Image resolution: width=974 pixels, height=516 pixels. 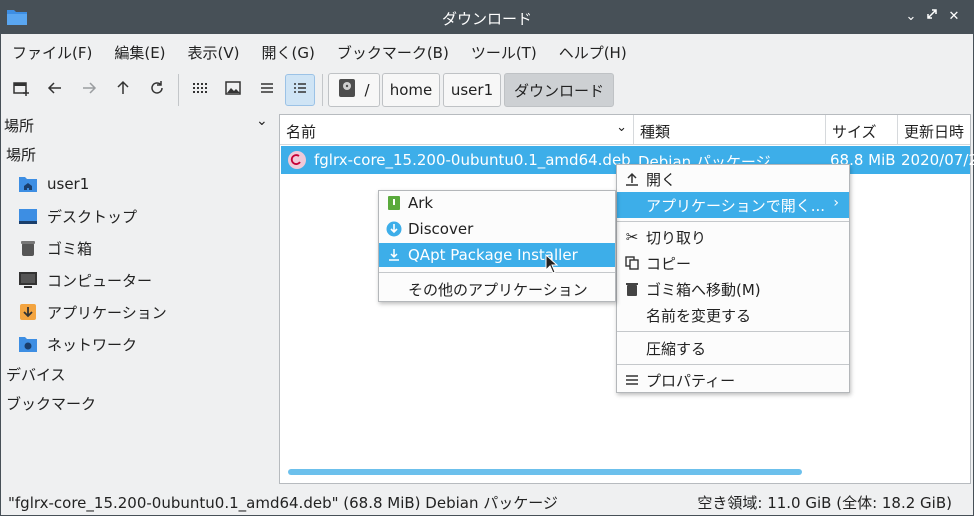 What do you see at coordinates (632, 237) in the screenshot?
I see `scissors-icon: ✂` at bounding box center [632, 237].